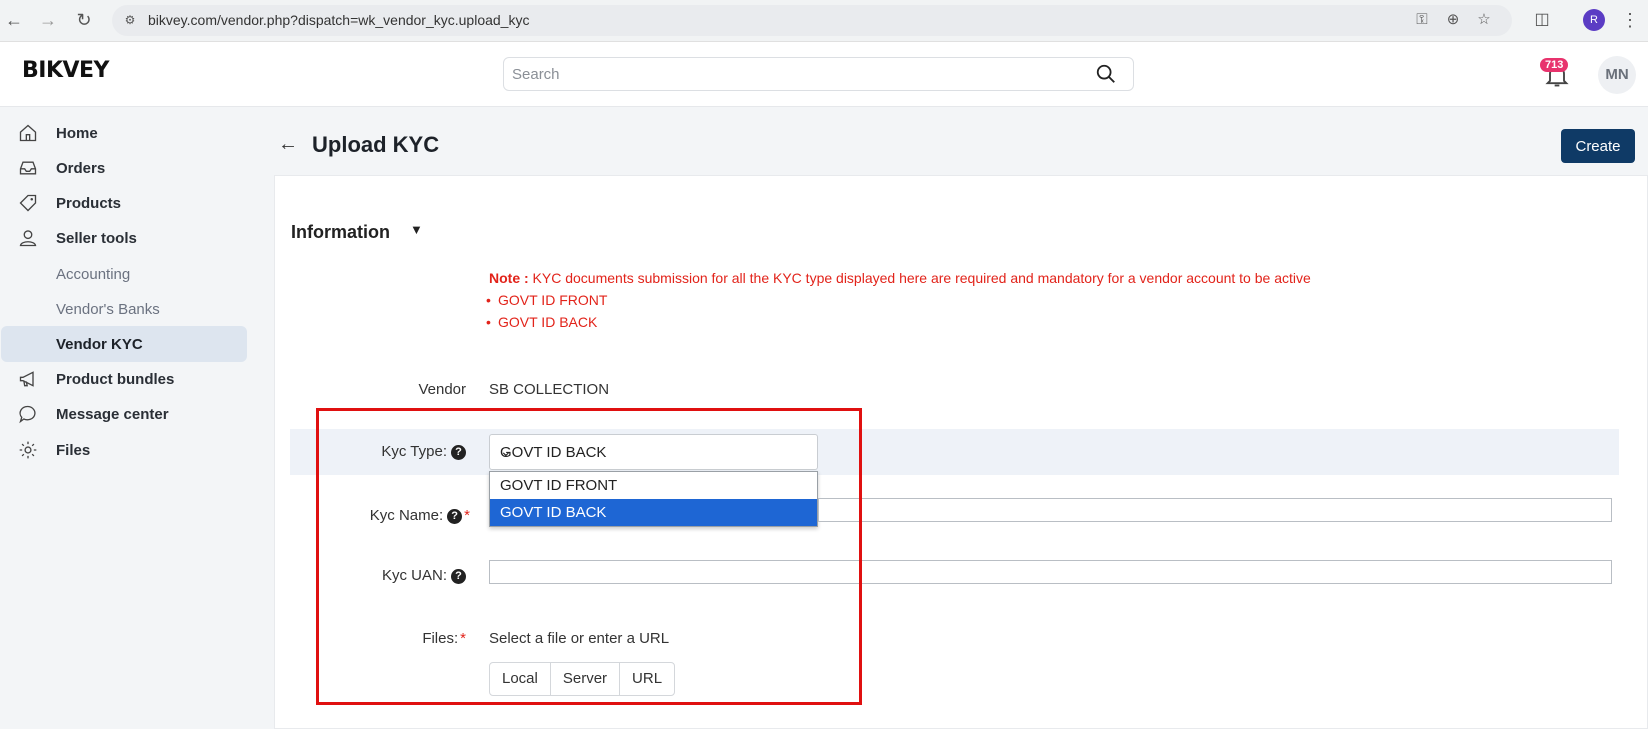 This screenshot has width=1648, height=729. I want to click on browser-profile-avatar: R, so click(1594, 20).